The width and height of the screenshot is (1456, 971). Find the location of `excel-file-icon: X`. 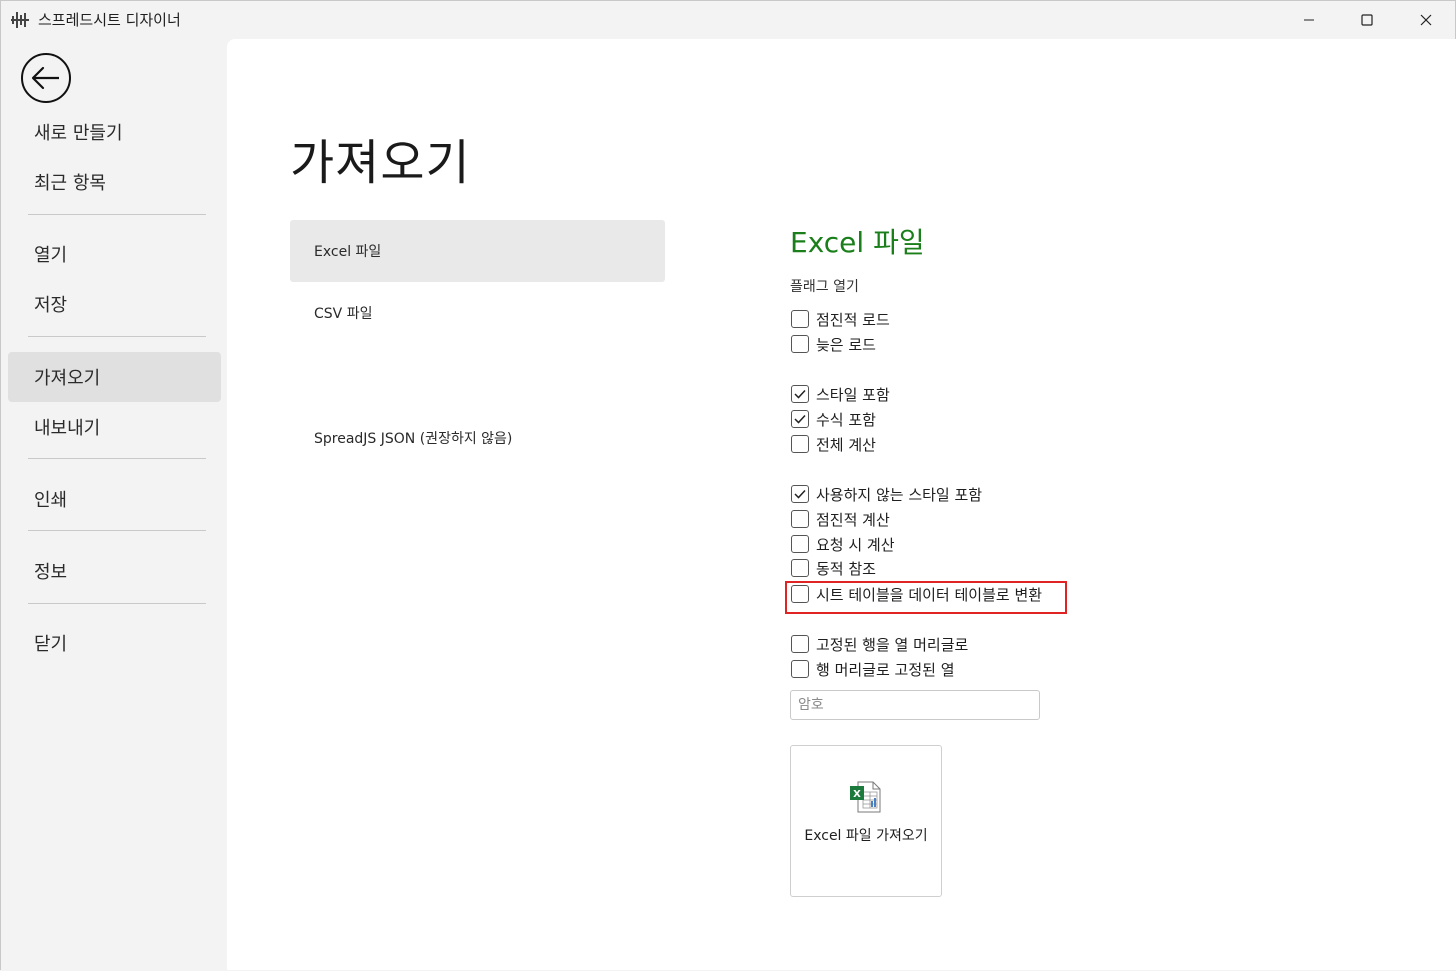

excel-file-icon: X is located at coordinates (865, 797).